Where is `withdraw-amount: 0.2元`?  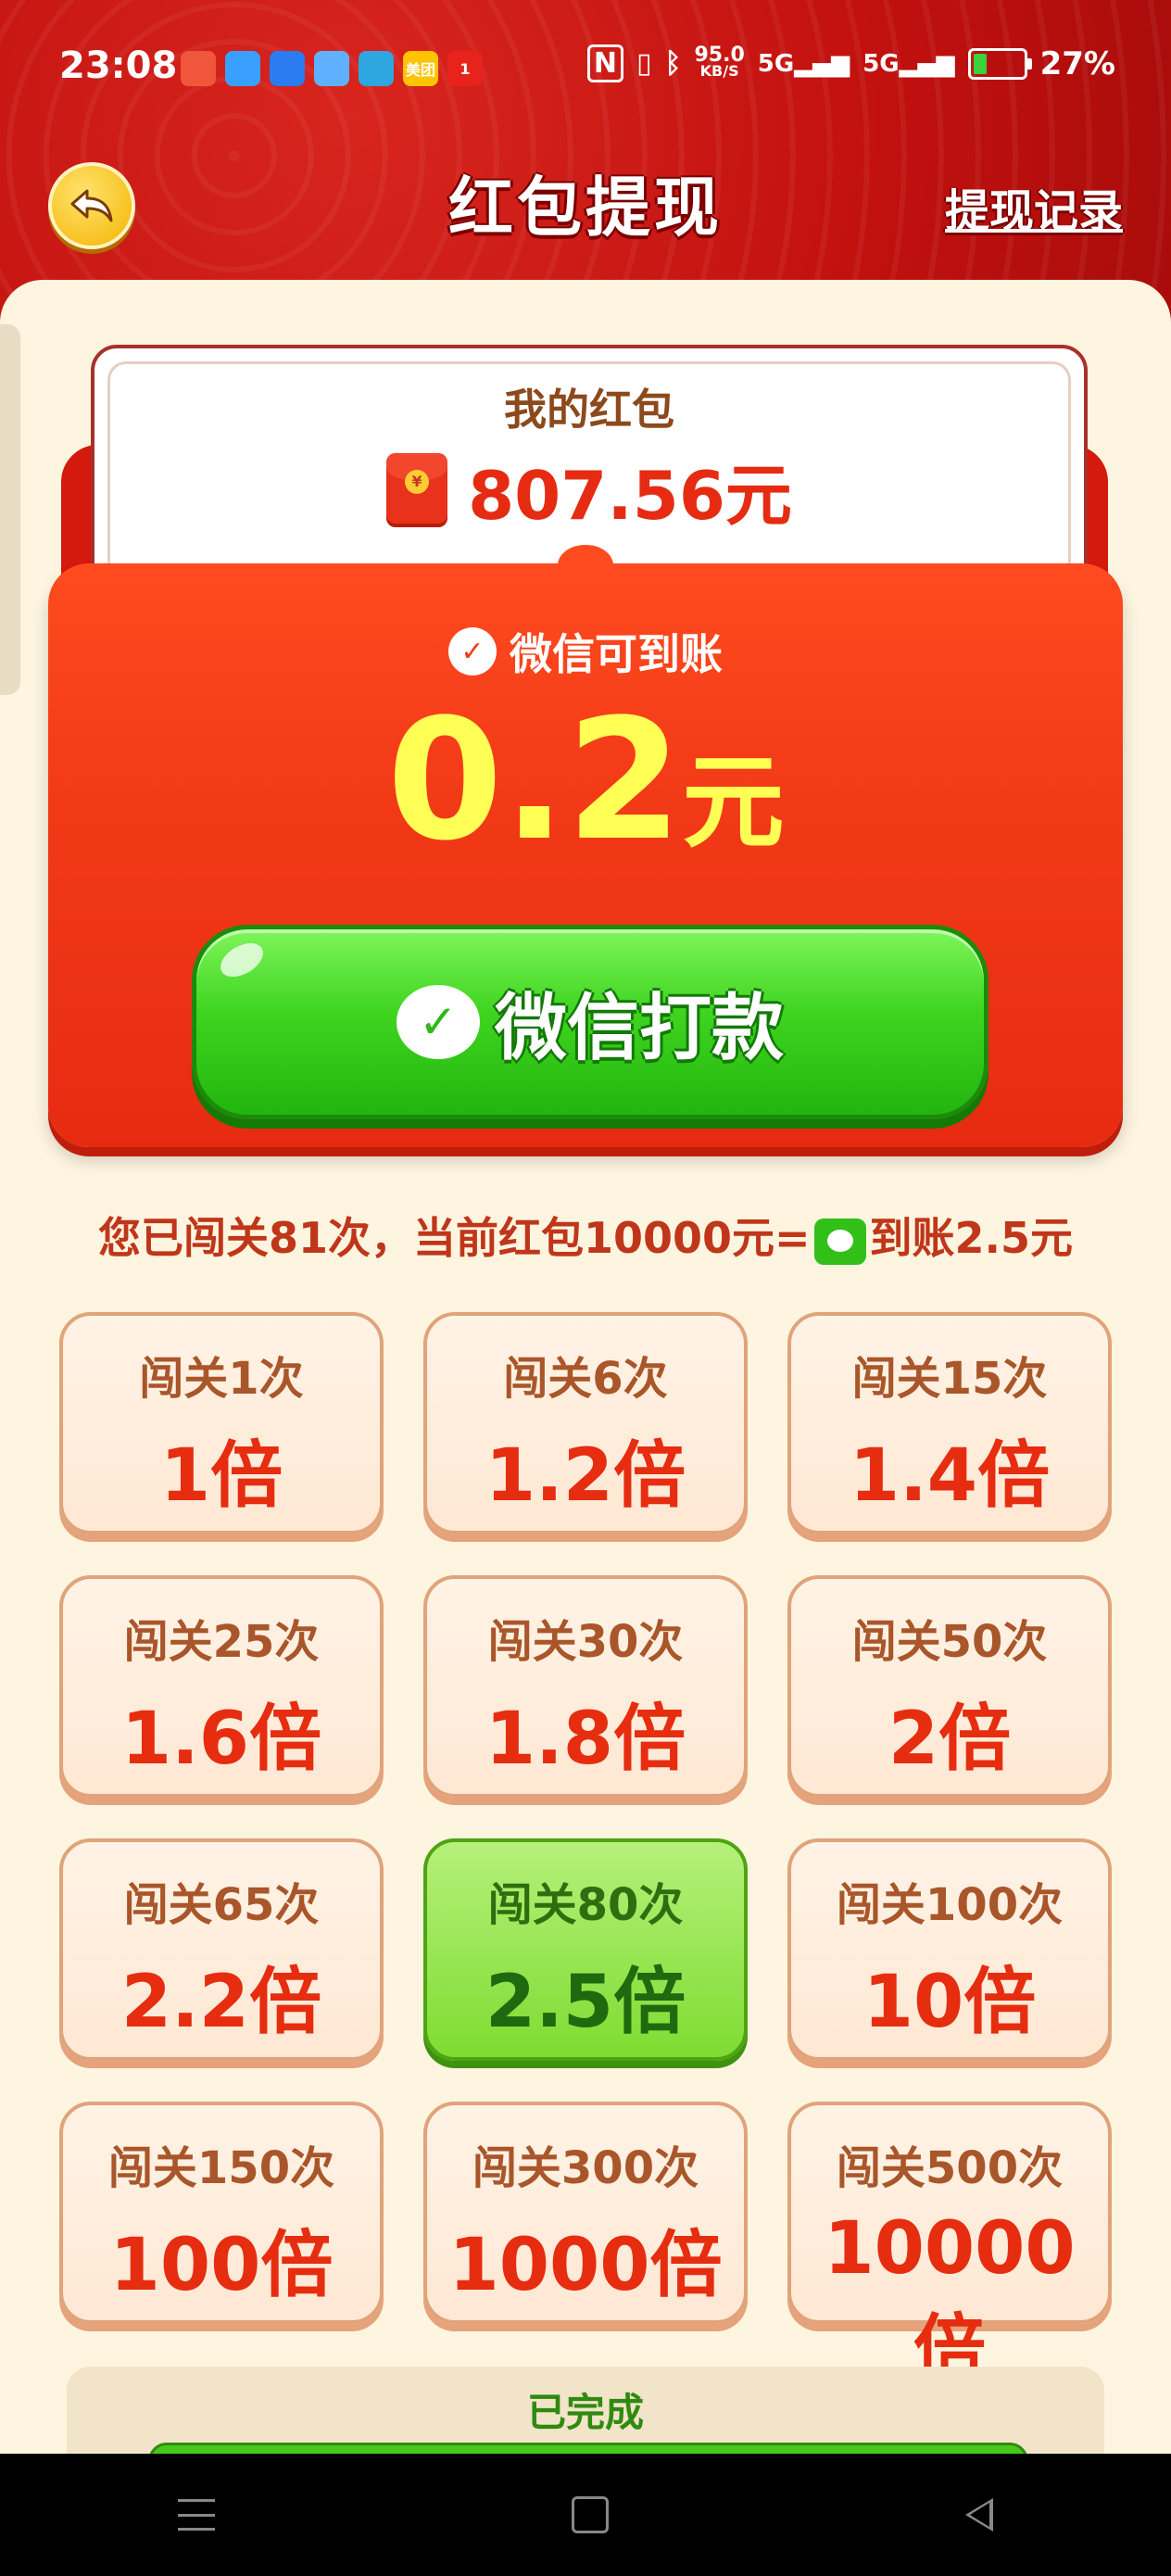
withdraw-amount: 0.2元 is located at coordinates (585, 781).